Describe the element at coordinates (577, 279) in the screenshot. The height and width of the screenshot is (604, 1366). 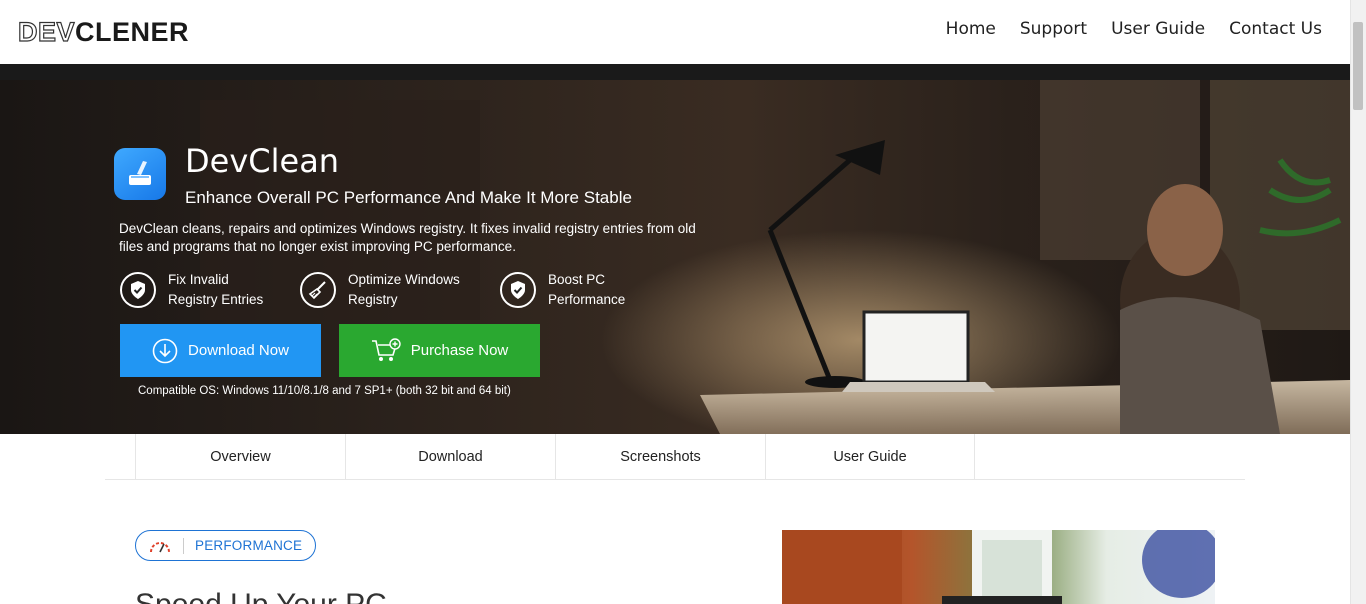
I see `feature-line: Boost PC` at that location.